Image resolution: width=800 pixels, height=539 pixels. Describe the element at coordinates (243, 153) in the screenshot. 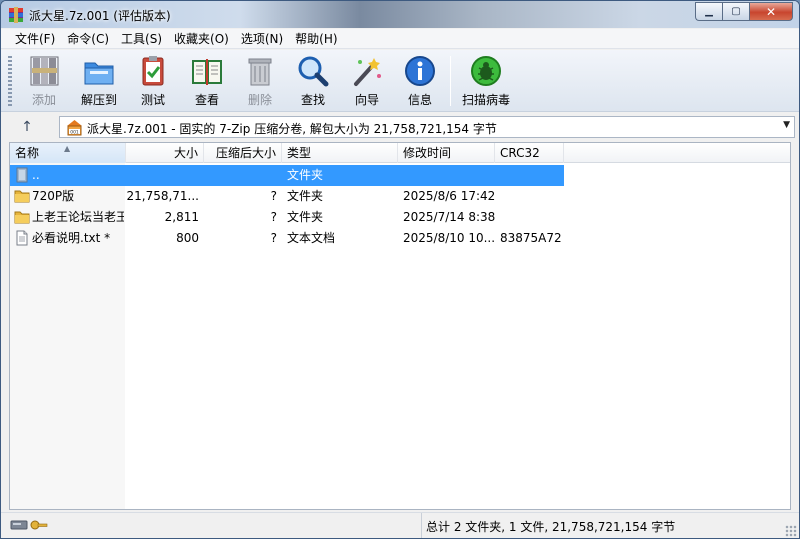

I see `column-header-packed: 压缩后大小` at that location.